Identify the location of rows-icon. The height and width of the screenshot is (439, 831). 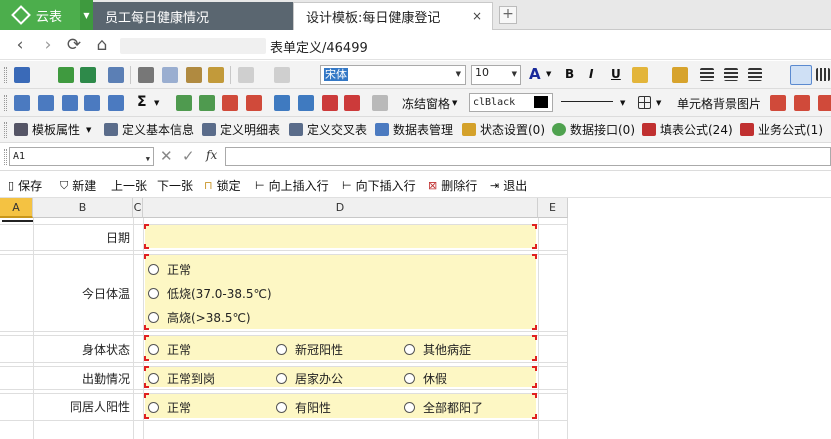
(70, 103).